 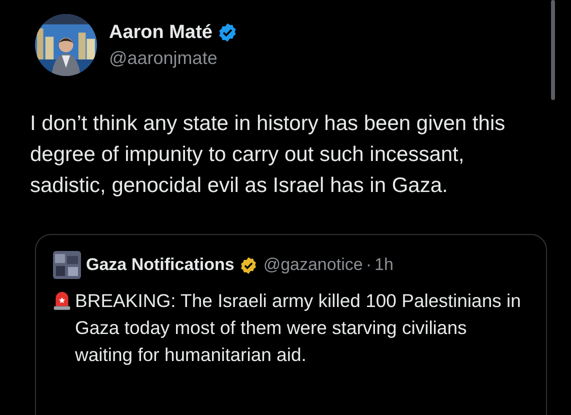 I want to click on siren-icon, so click(x=62, y=300).